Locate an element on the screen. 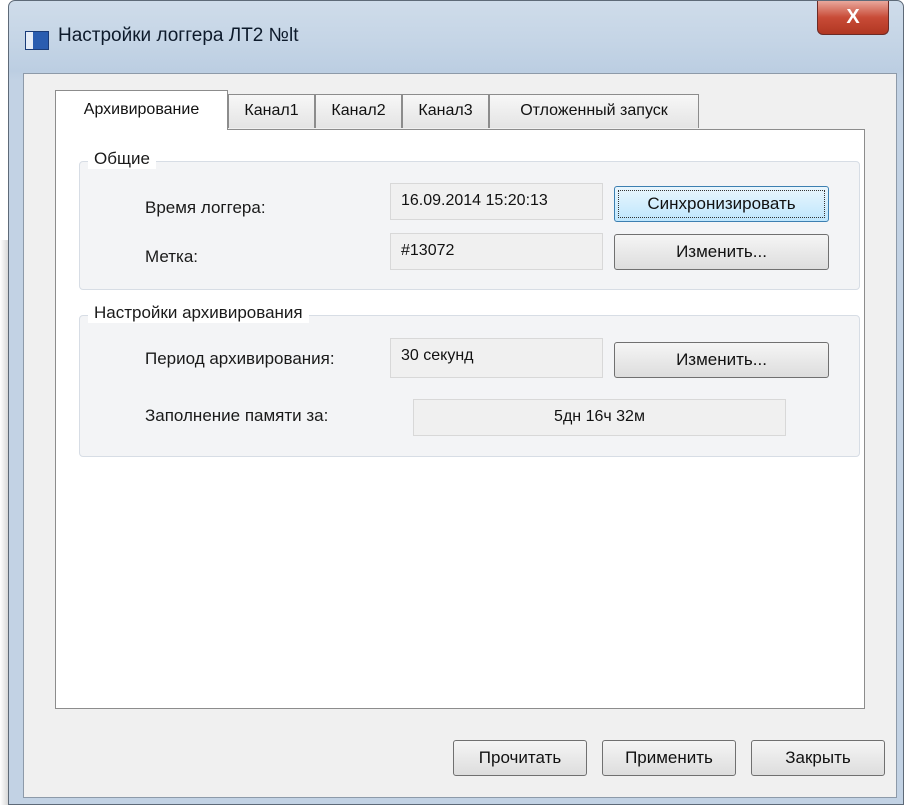  general-group-title: Общие is located at coordinates (122, 159).